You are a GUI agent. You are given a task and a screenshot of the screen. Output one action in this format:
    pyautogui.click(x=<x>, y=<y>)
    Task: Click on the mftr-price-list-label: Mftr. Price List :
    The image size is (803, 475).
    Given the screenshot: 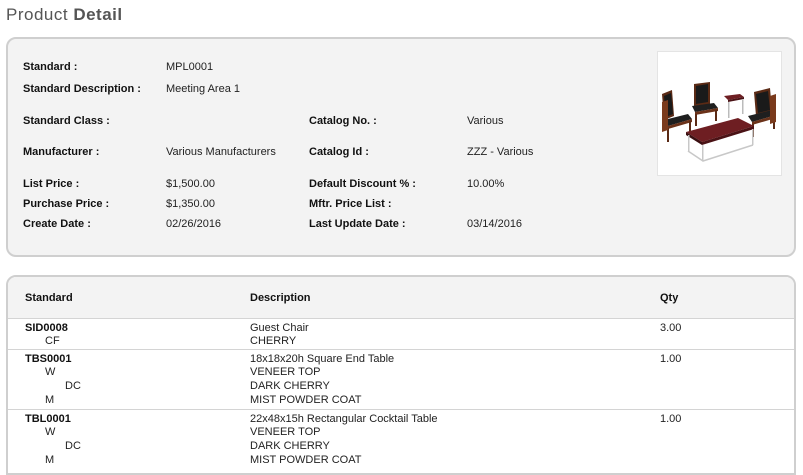 What is the action you would take?
    pyautogui.click(x=350, y=204)
    